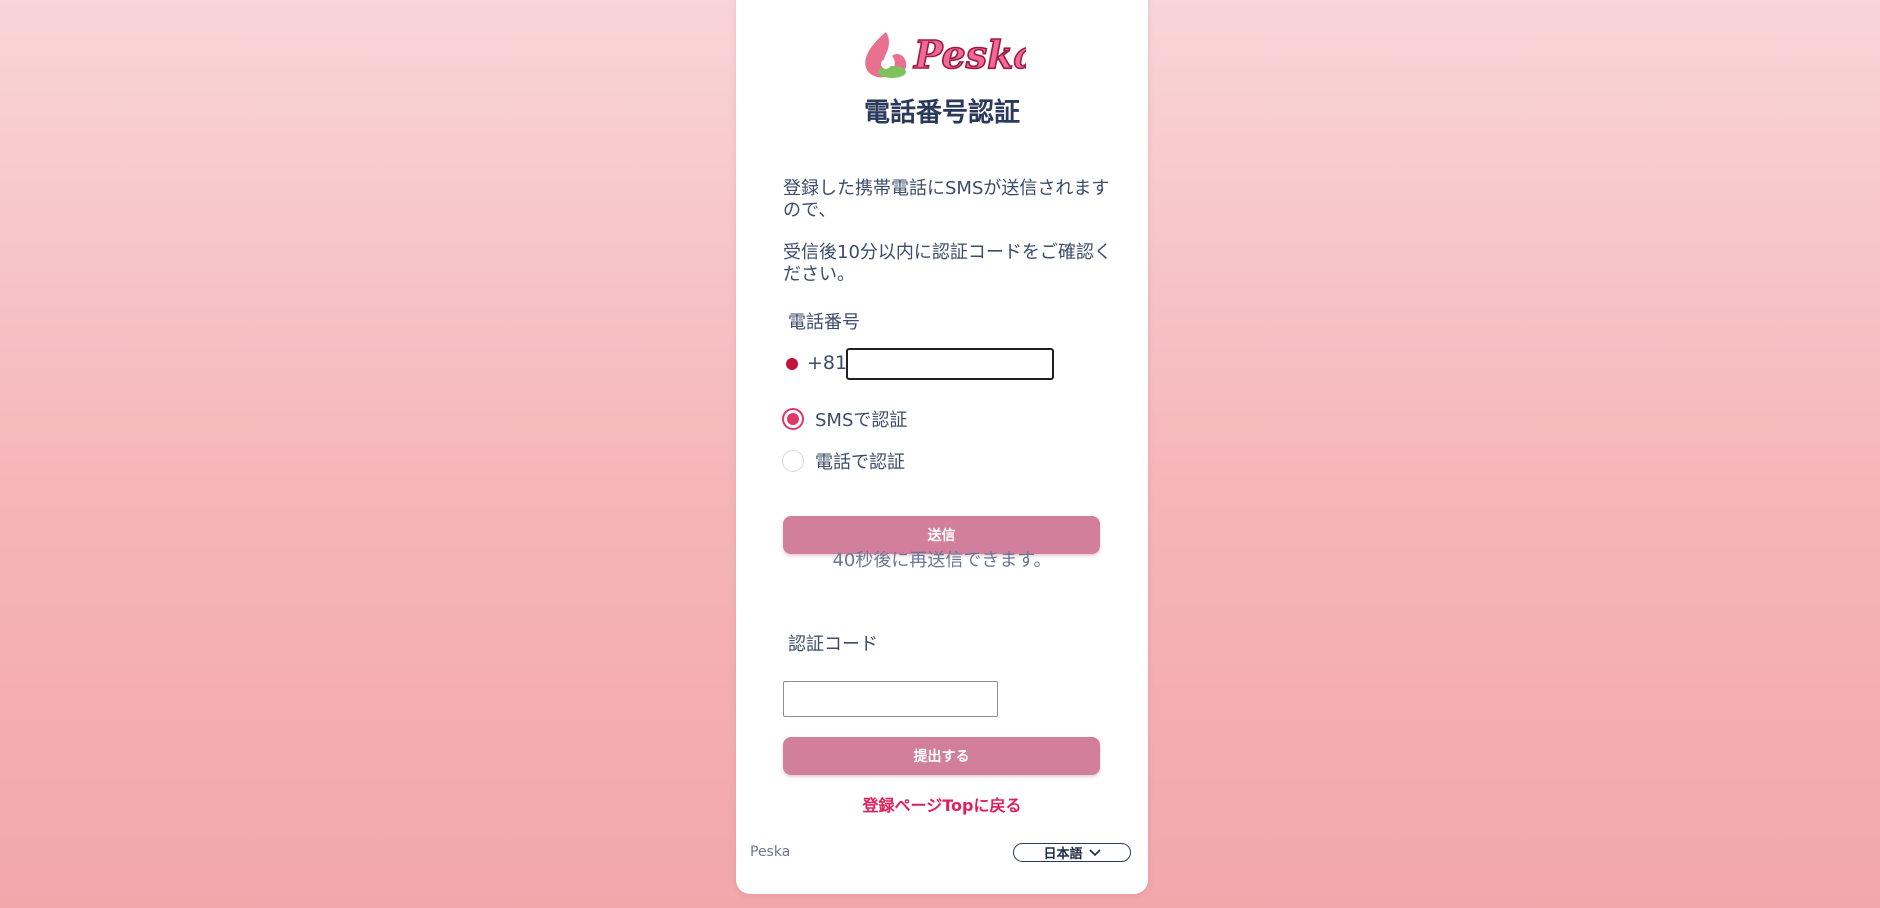 The image size is (1880, 908). I want to click on page-title: 電話番号認証, so click(941, 113).